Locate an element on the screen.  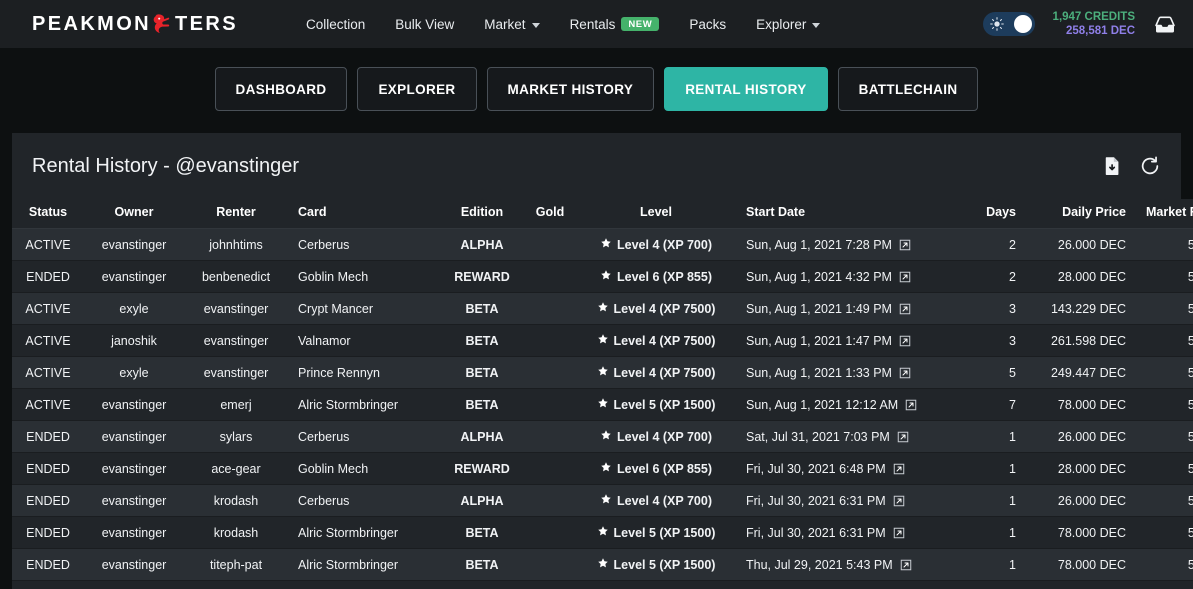
cell-card: Valnamor is located at coordinates (364, 340).